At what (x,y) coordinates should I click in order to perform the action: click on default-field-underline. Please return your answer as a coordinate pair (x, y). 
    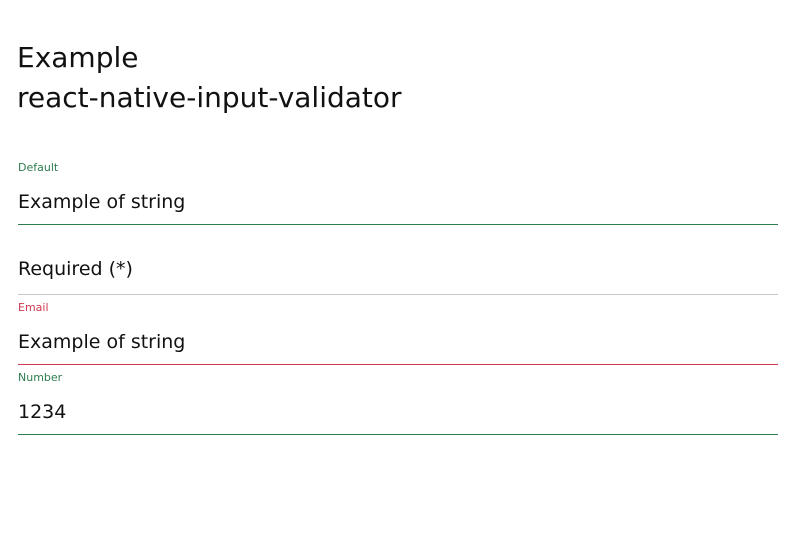
    Looking at the image, I should click on (398, 224).